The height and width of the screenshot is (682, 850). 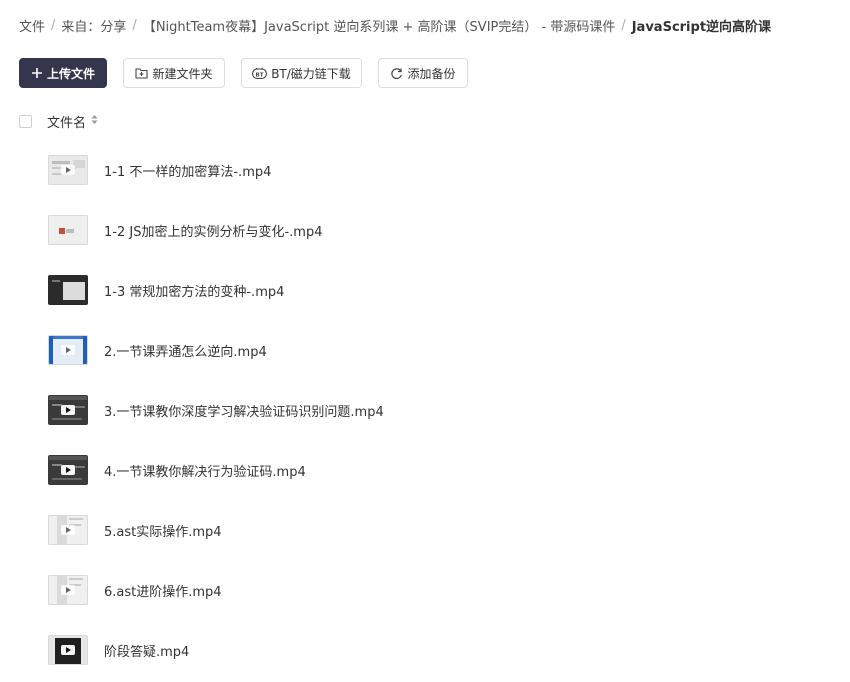 What do you see at coordinates (438, 470) in the screenshot?
I see `file-row: 4.一节课教你解决行为验证码.mp4` at bounding box center [438, 470].